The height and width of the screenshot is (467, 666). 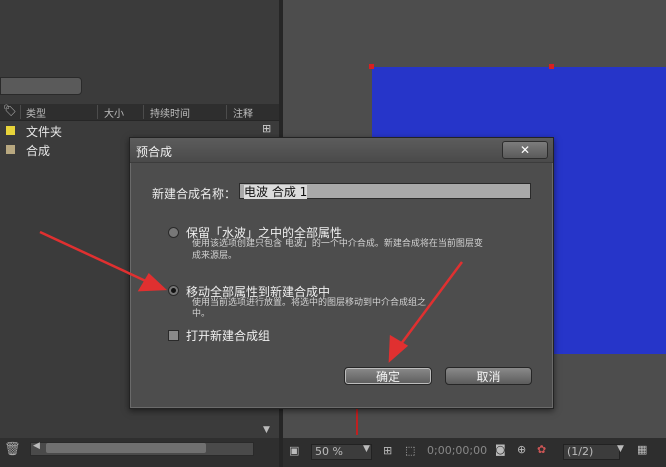 I want to click on color-icon: ✿, so click(x=541, y=449).